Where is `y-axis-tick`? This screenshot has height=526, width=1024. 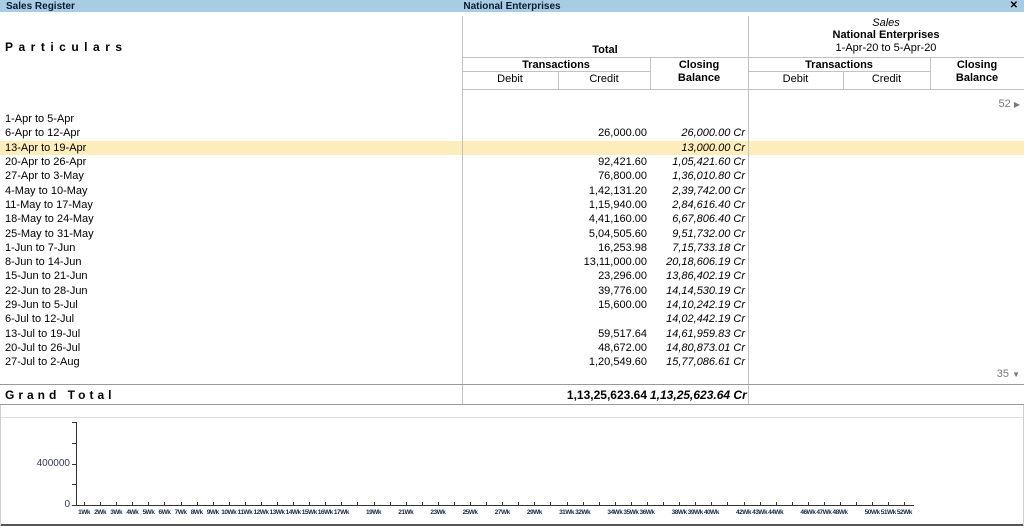
y-axis-tick is located at coordinates (74, 485).